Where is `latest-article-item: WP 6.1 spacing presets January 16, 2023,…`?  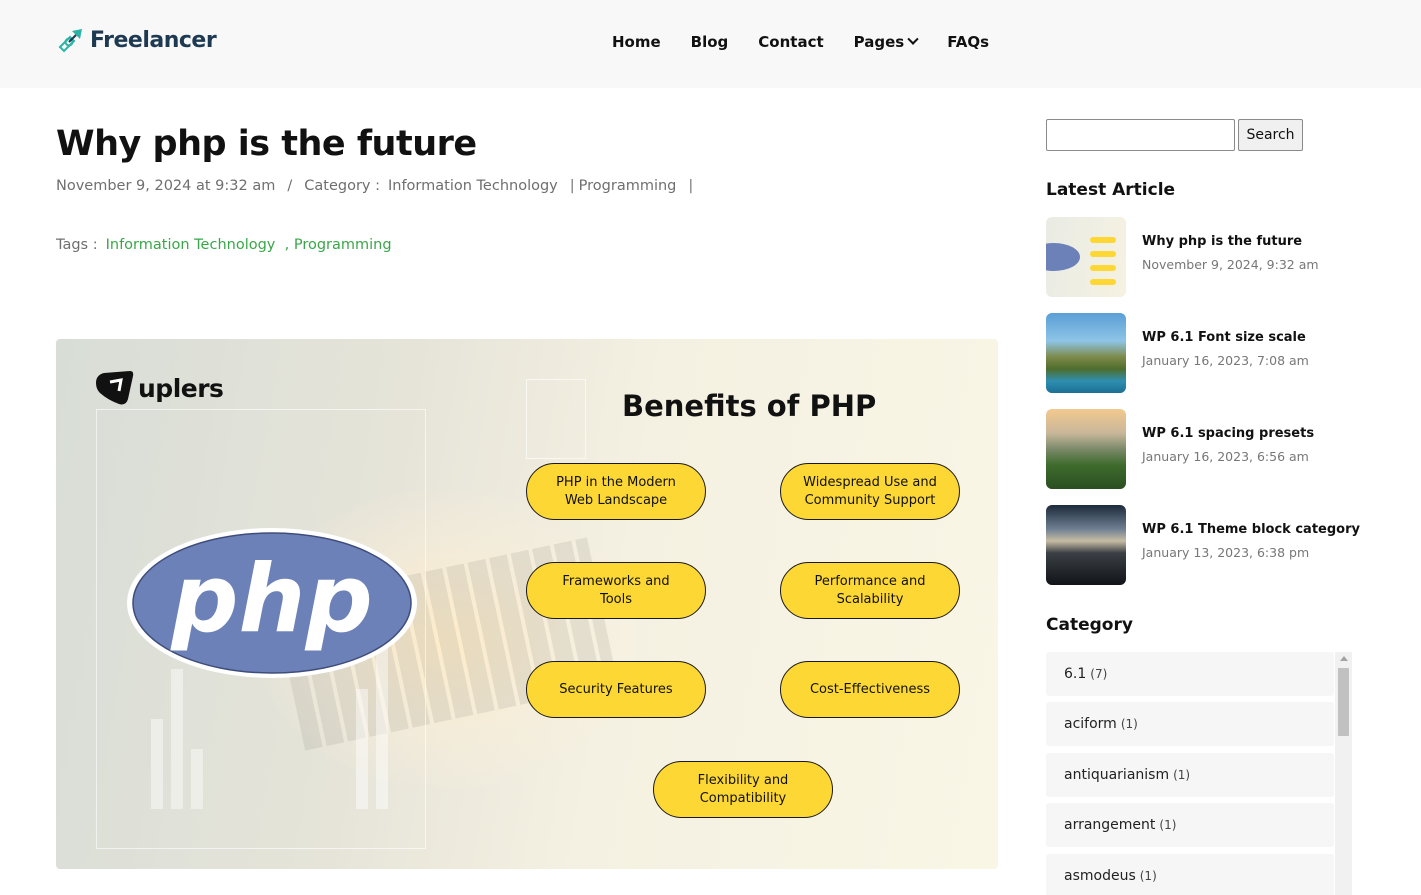
latest-article-item: WP 6.1 spacing presets January 16, 2023,… is located at coordinates (1216, 449).